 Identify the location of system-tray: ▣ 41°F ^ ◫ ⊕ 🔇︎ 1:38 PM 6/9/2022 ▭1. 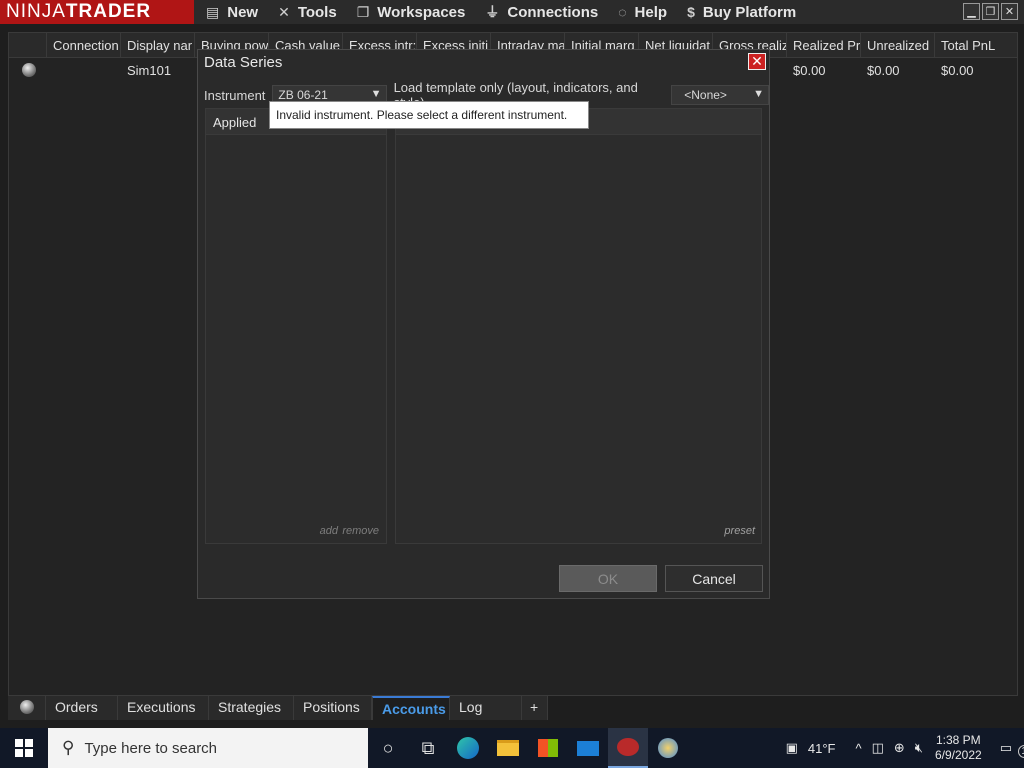
(900, 748).